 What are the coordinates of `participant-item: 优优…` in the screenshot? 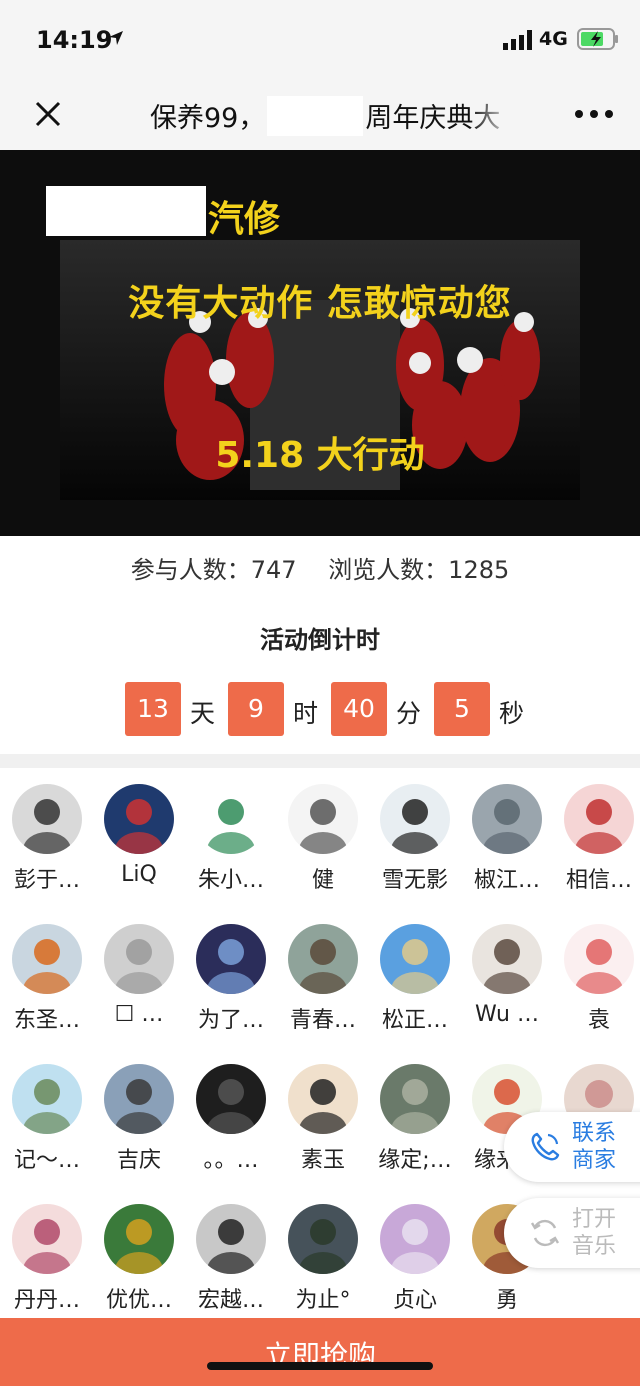 It's located at (139, 1258).